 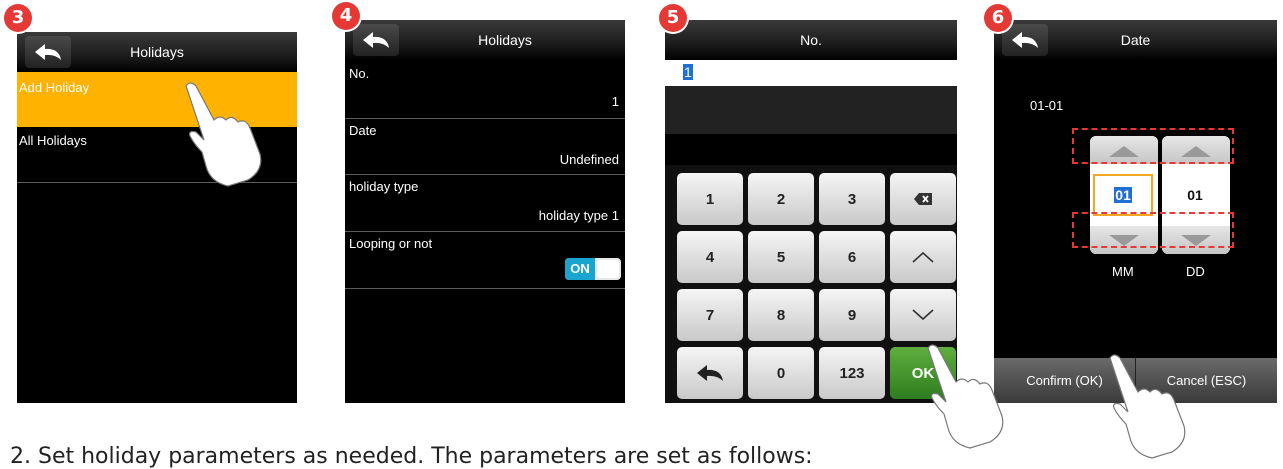 What do you see at coordinates (710, 257) in the screenshot?
I see `key-4: 4` at bounding box center [710, 257].